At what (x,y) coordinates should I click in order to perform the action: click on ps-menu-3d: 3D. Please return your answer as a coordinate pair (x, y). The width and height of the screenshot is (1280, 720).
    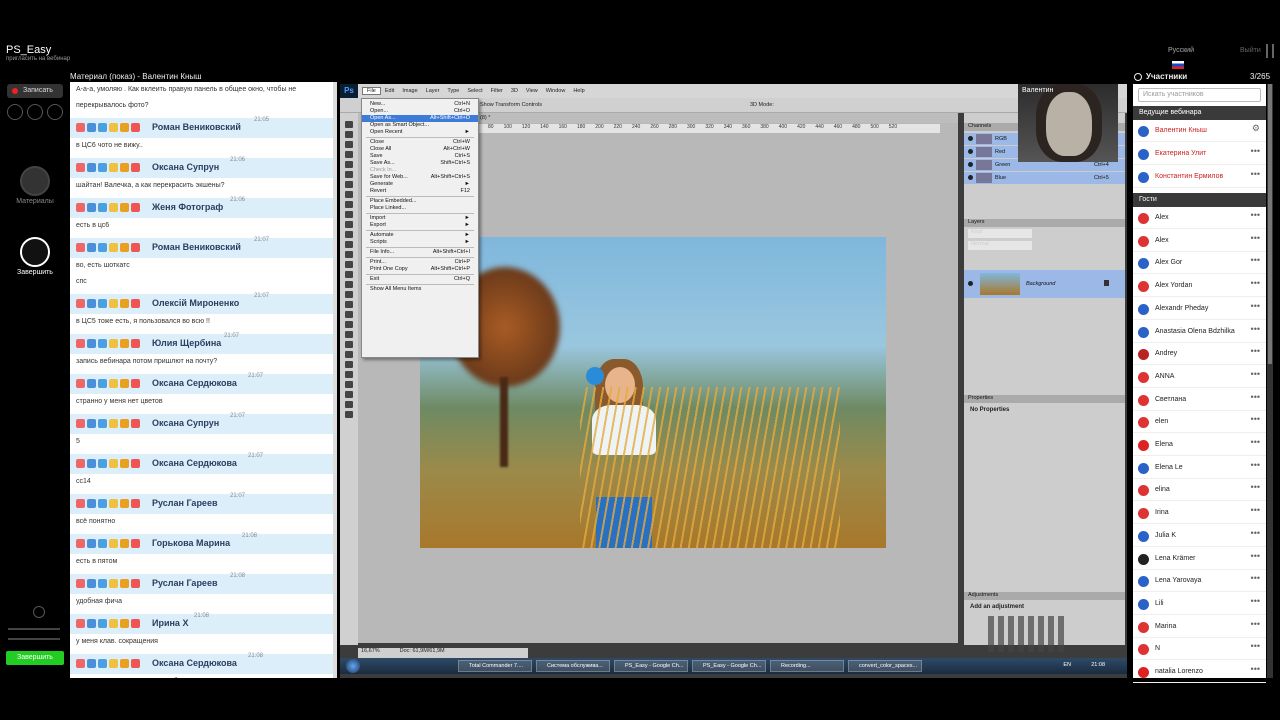
    Looking at the image, I should click on (514, 91).